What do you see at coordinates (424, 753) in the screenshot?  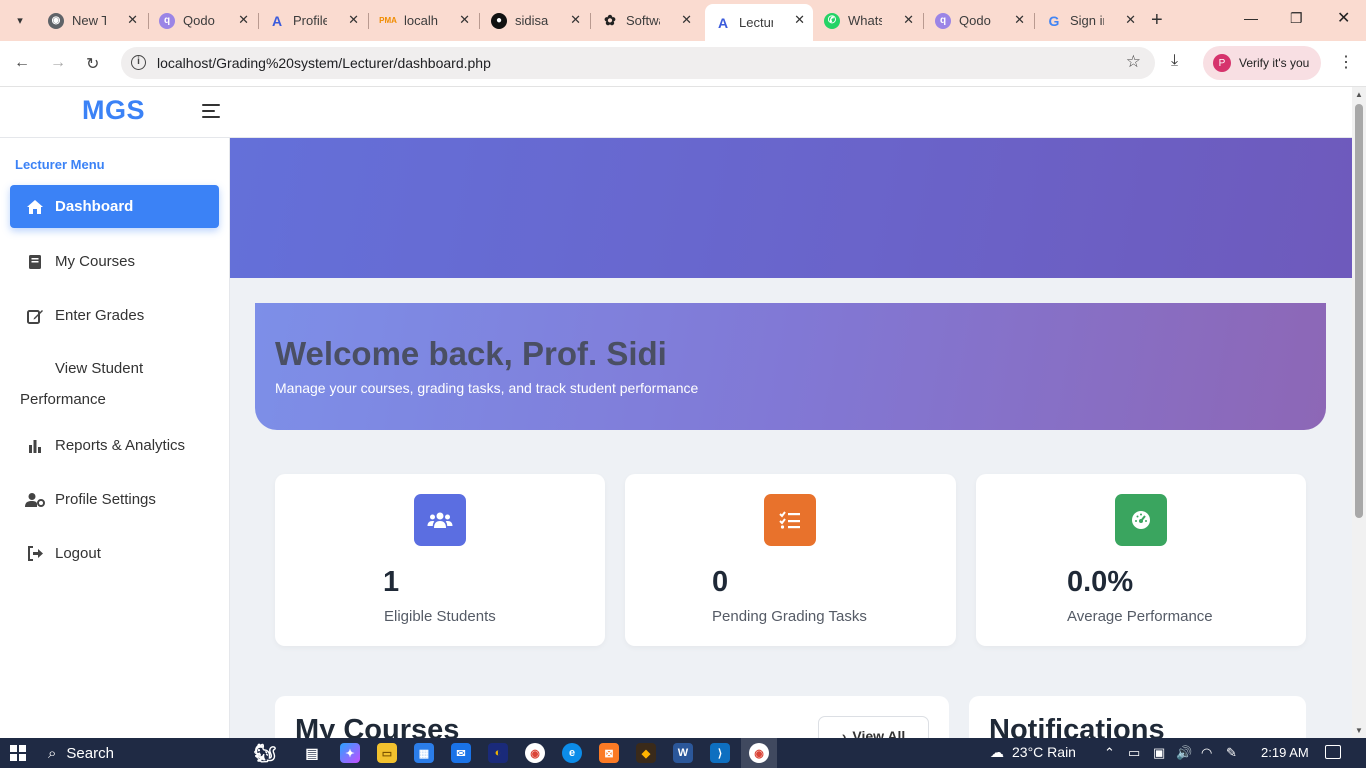 I see `store-icon: ▦` at bounding box center [424, 753].